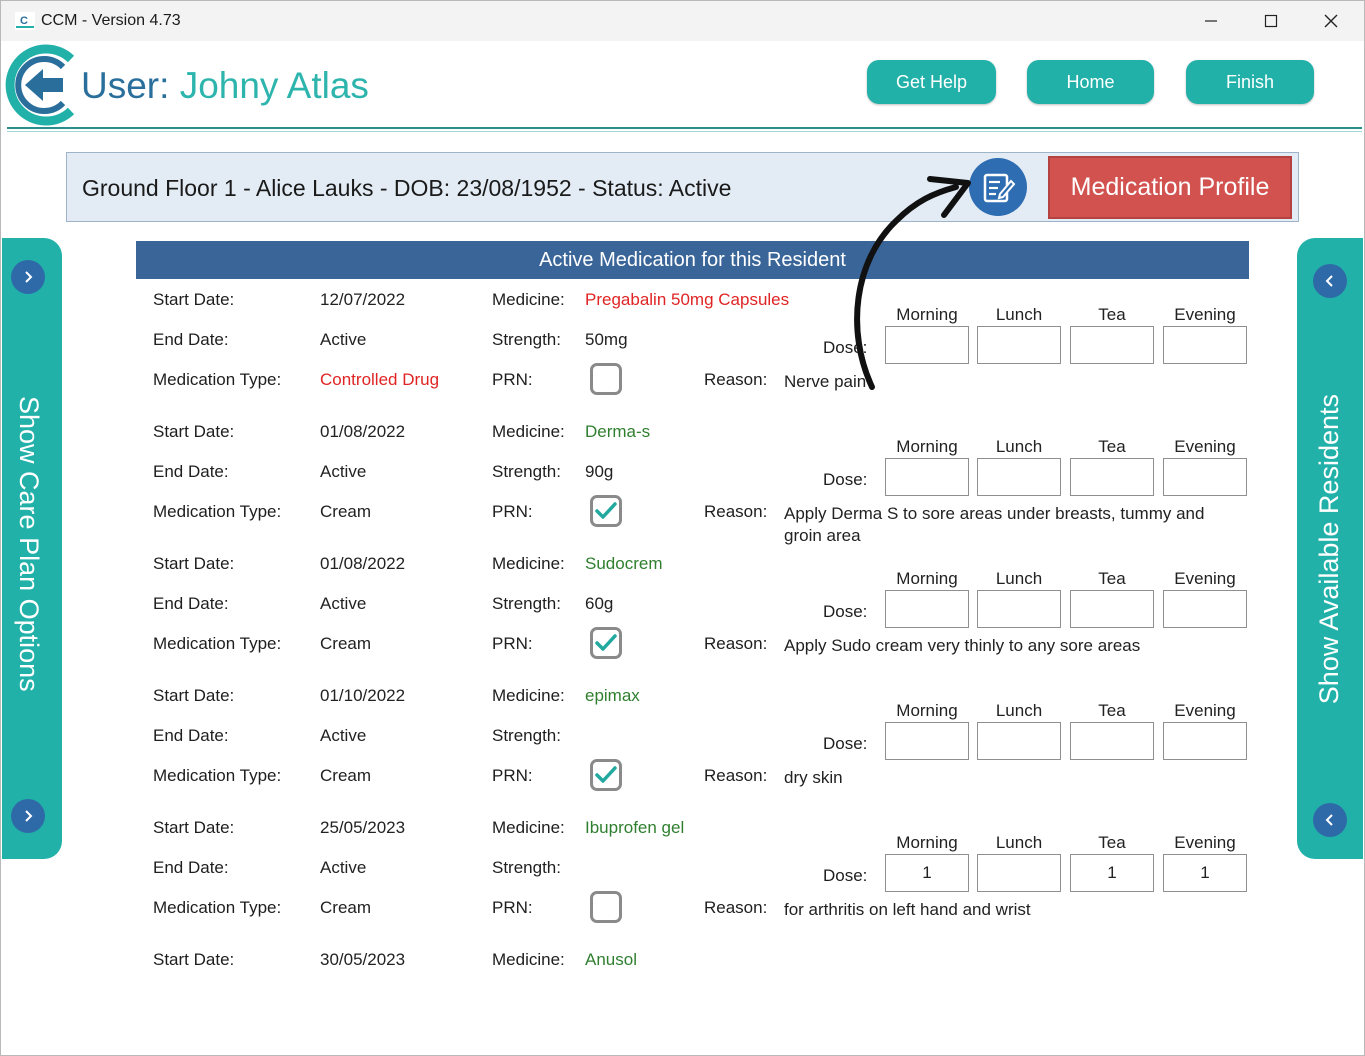 The height and width of the screenshot is (1056, 1365). I want to click on reason-text: dry skin, so click(813, 777).